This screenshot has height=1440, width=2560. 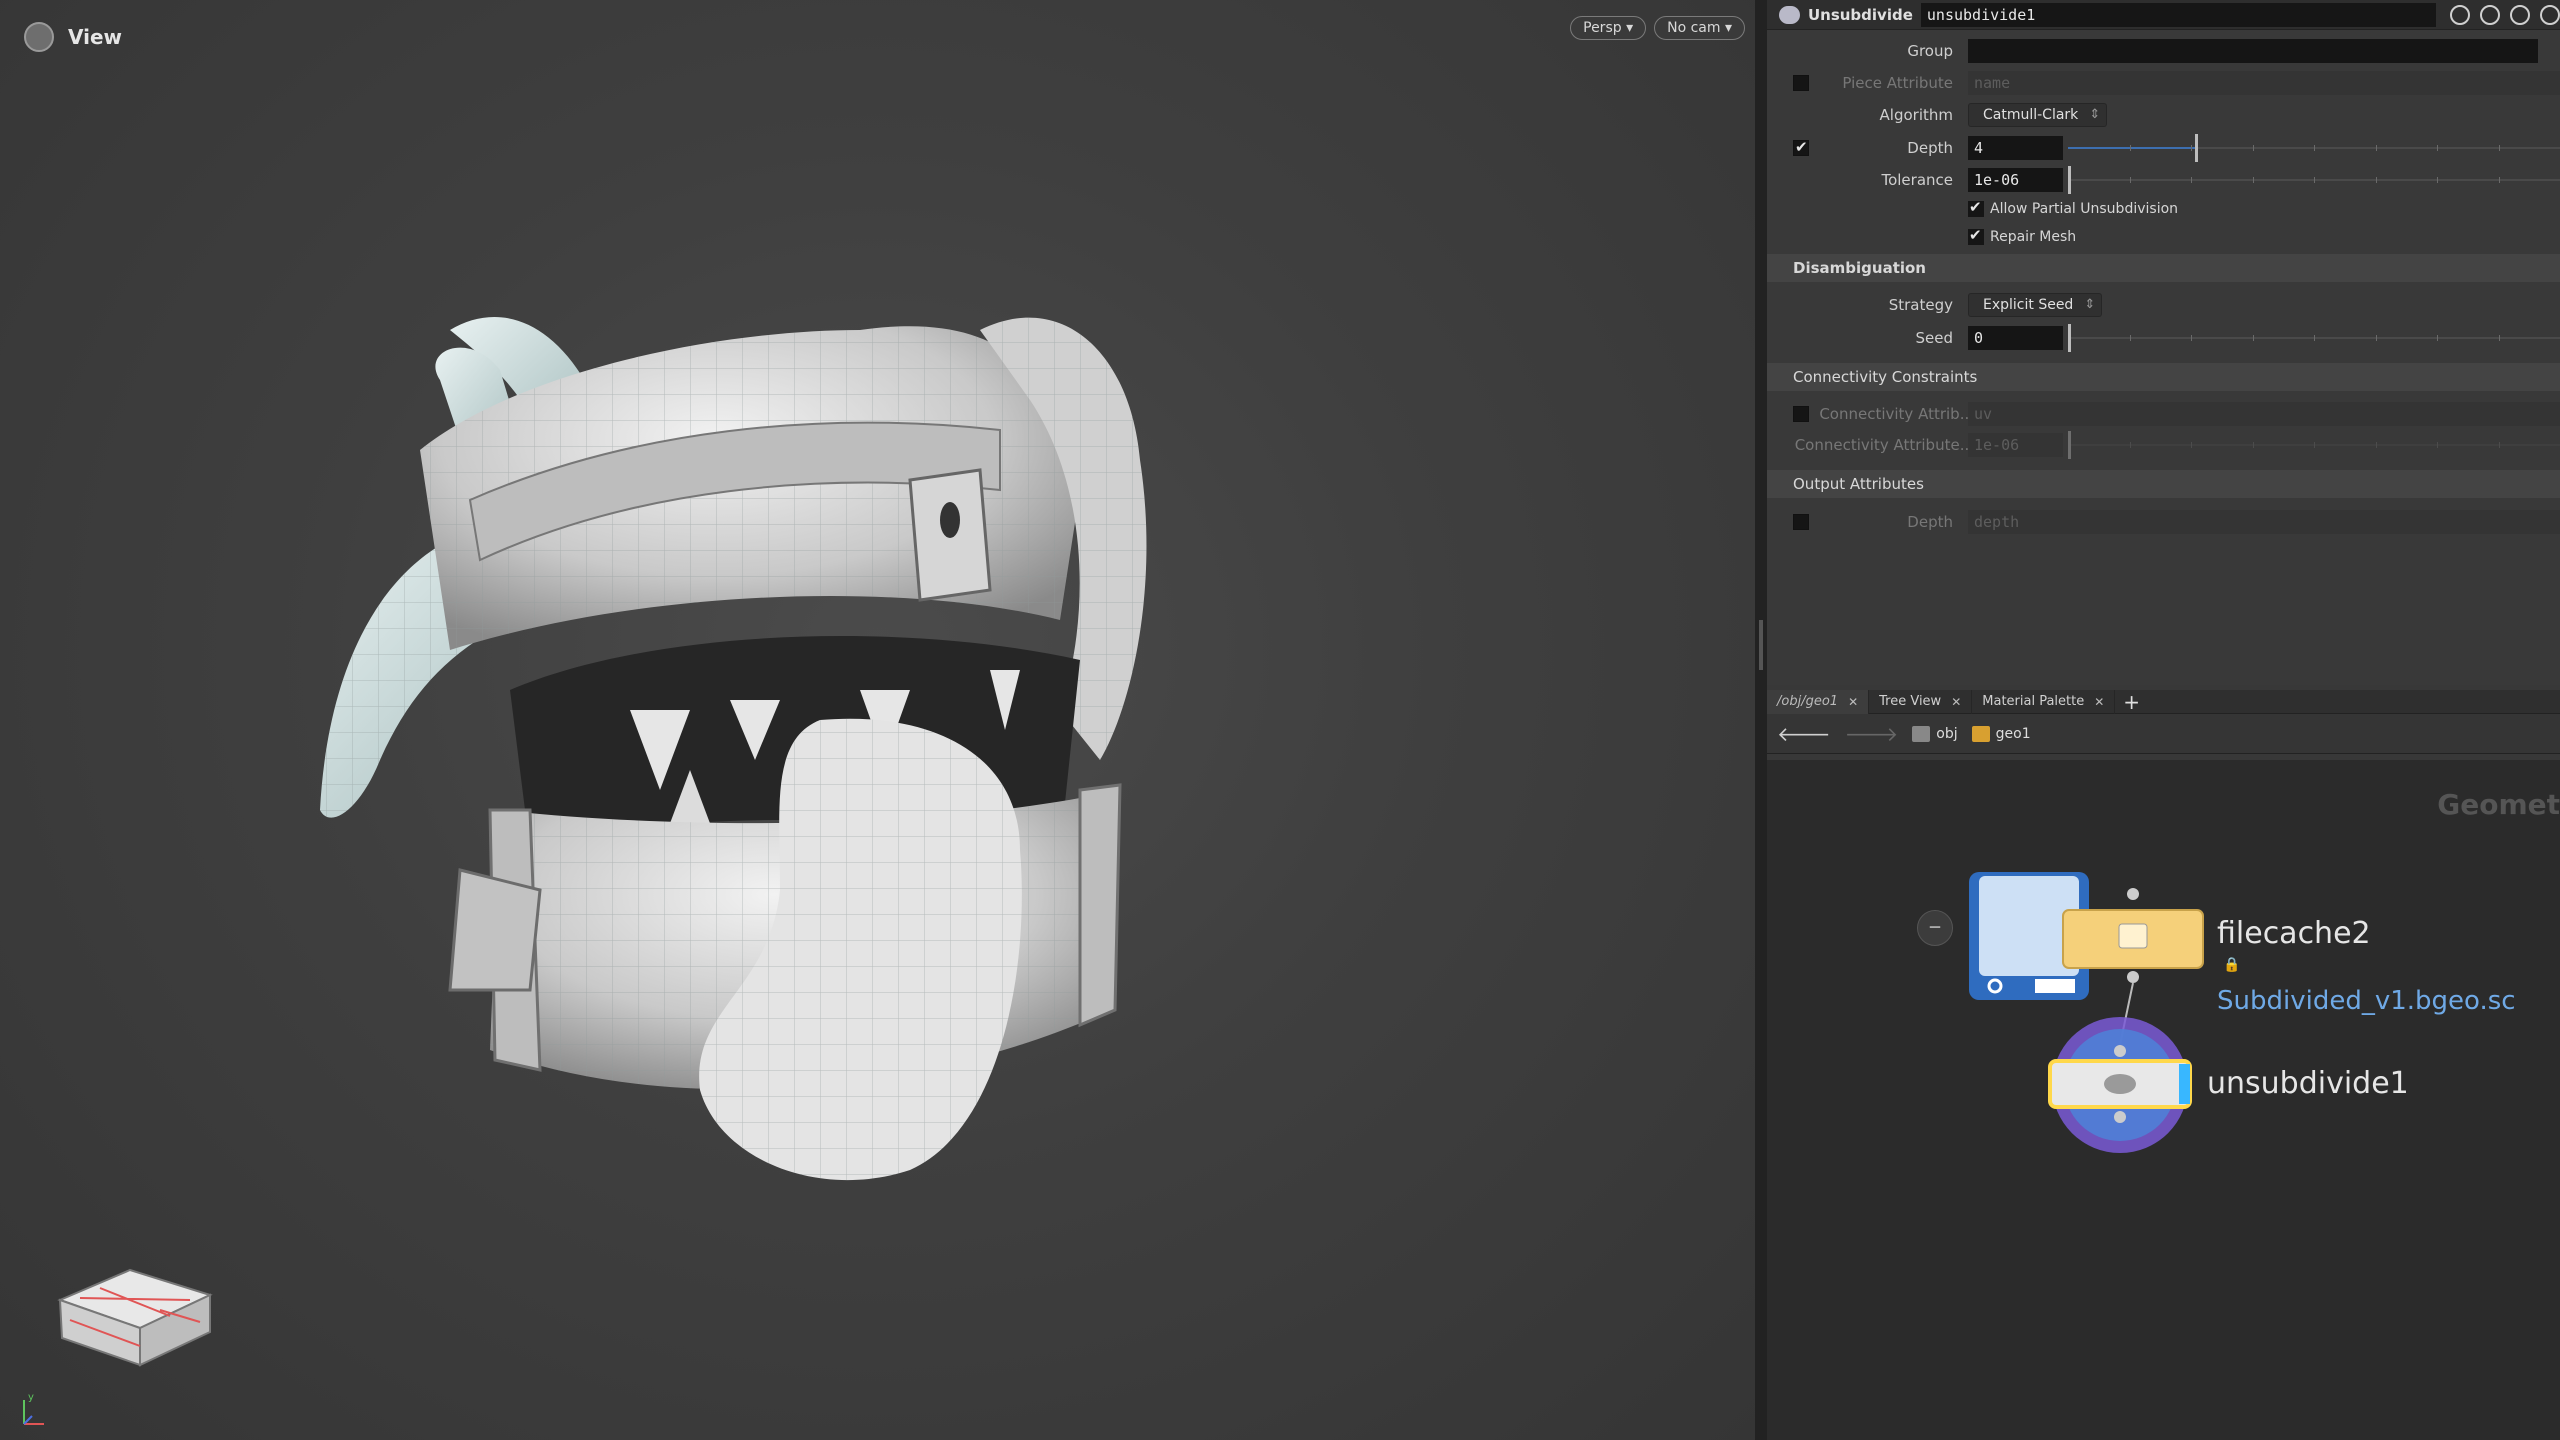 I want to click on strategy-row: Strategy Explicit Seed, so click(x=2163, y=305).